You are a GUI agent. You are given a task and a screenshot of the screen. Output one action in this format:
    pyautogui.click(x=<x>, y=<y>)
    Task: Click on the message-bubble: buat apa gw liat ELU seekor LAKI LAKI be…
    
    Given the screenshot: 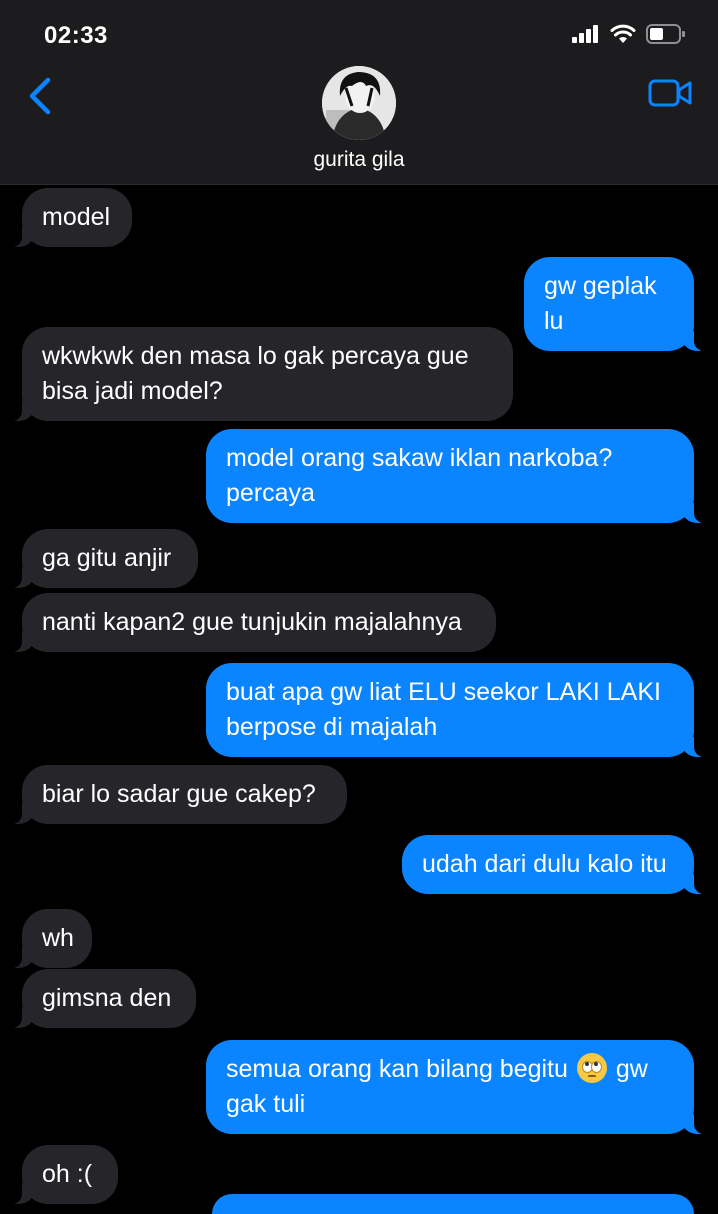 What is the action you would take?
    pyautogui.click(x=455, y=710)
    